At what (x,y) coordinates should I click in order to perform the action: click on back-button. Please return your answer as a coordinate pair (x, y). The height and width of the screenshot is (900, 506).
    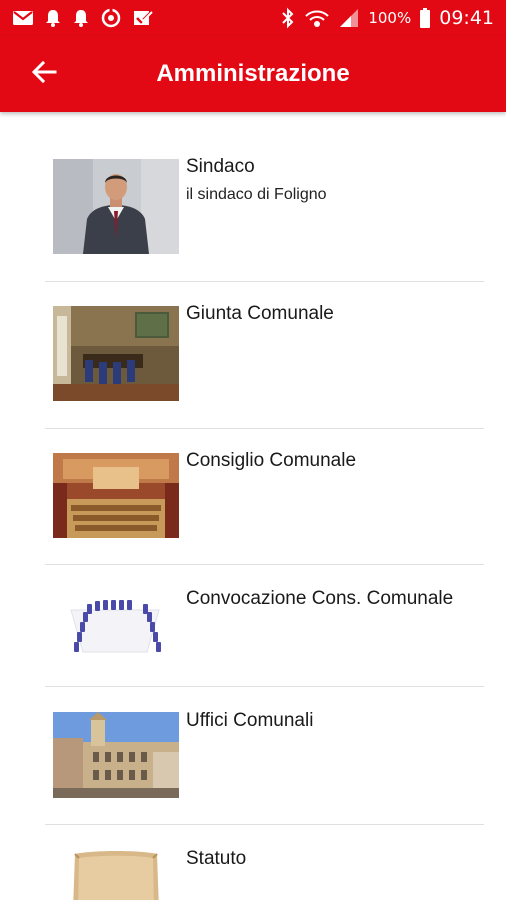
    Looking at the image, I should click on (44, 74).